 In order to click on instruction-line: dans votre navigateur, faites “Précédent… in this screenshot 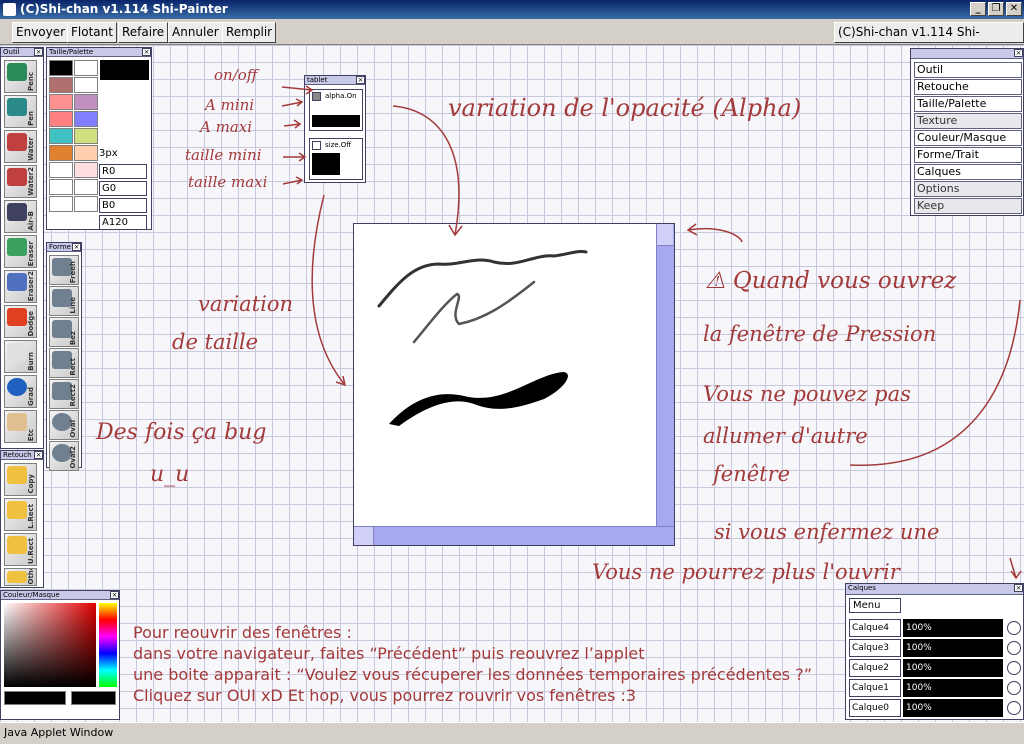, I will do `click(389, 653)`.